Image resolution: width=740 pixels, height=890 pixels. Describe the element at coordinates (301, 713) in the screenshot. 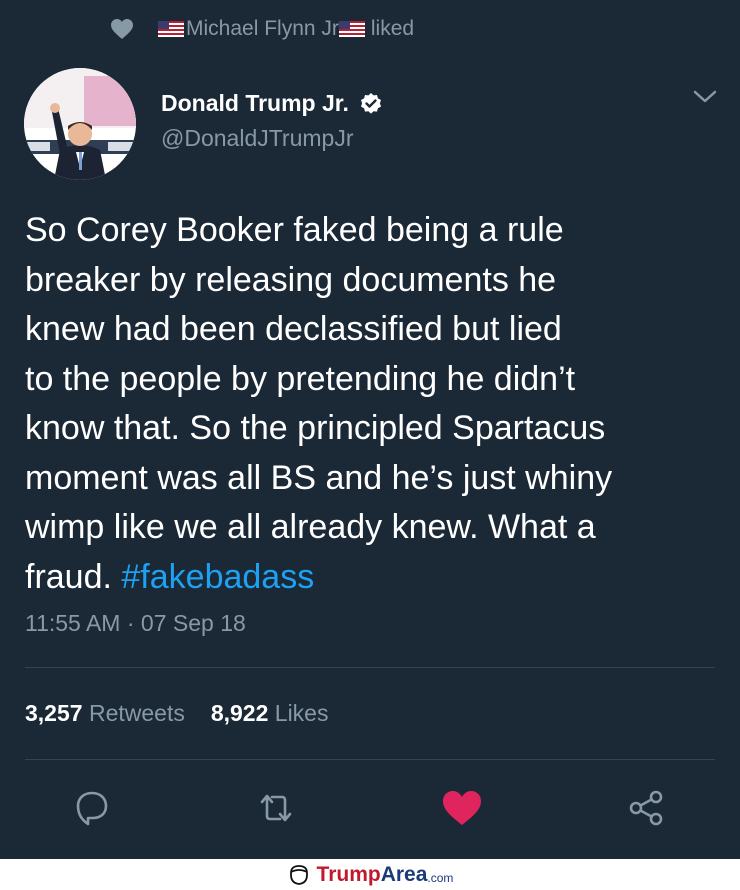

I see `likes-label: Likes` at that location.